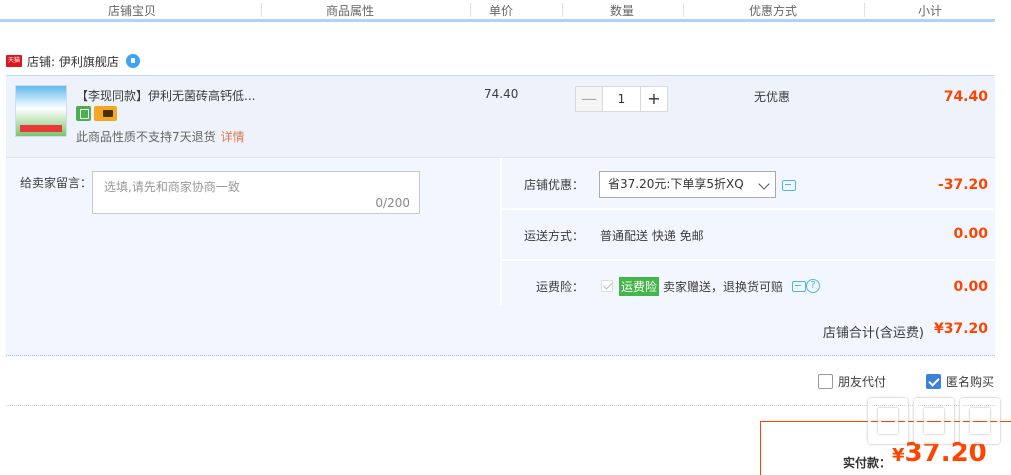  I want to click on no-return-notice: 此商品性质不支持7天退货 详情, so click(160, 136).